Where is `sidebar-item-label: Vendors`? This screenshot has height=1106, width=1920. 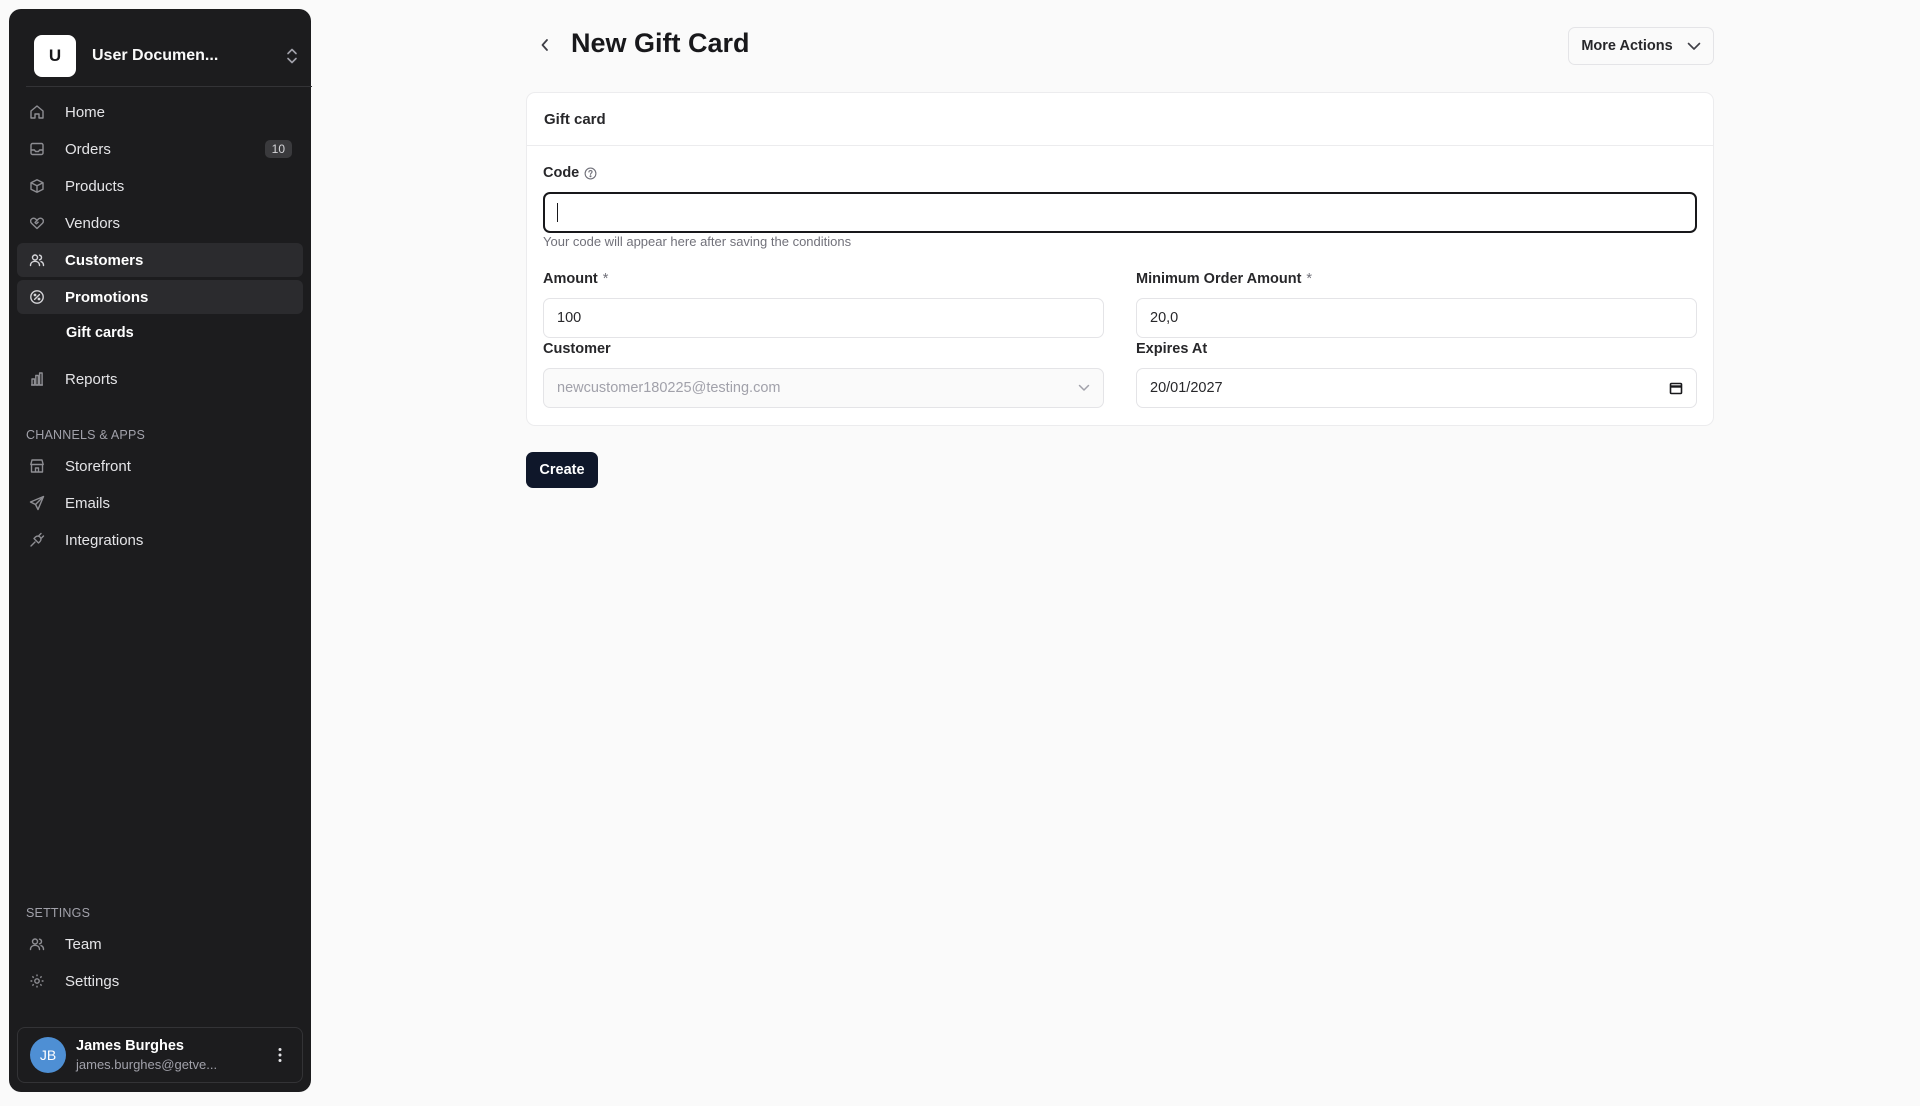
sidebar-item-label: Vendors is located at coordinates (93, 223).